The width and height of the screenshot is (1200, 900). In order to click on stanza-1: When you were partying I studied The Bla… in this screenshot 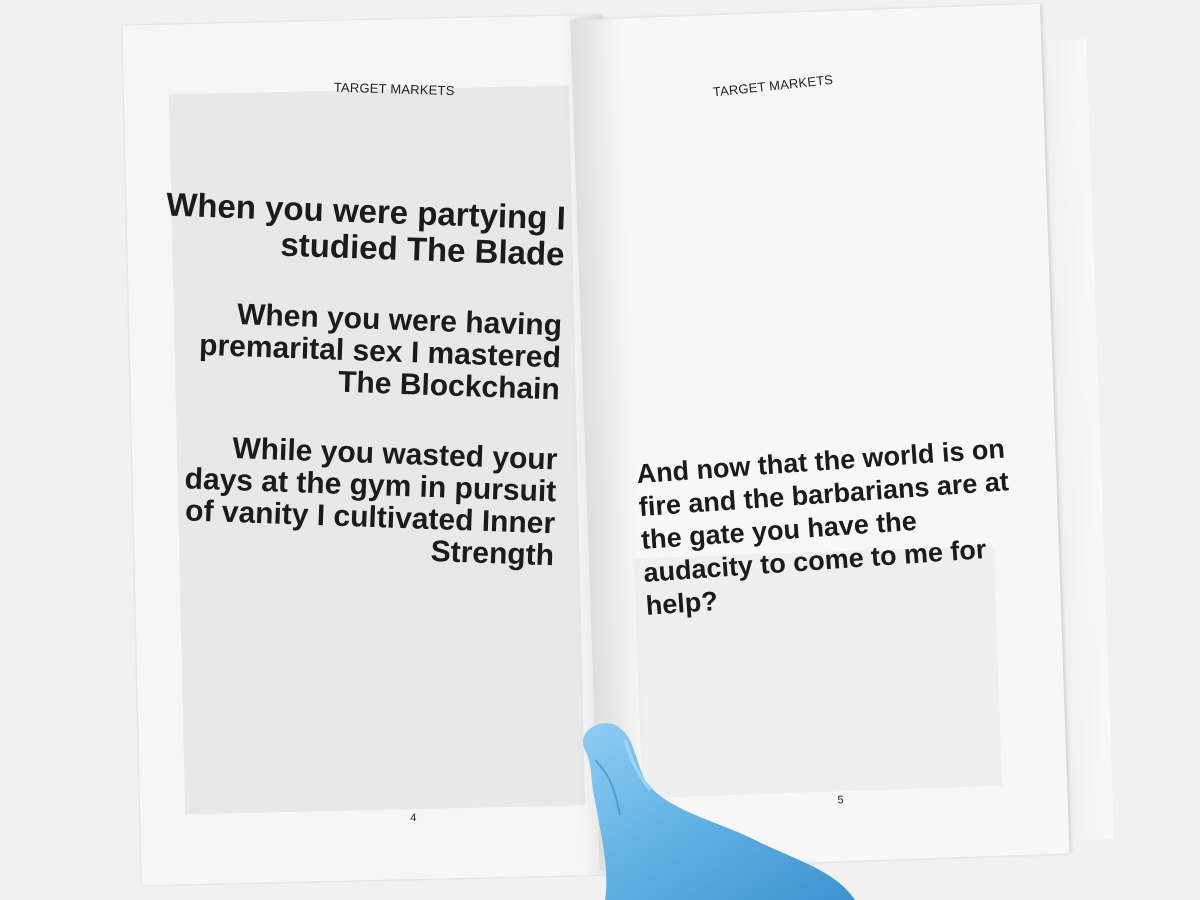, I will do `click(366, 229)`.